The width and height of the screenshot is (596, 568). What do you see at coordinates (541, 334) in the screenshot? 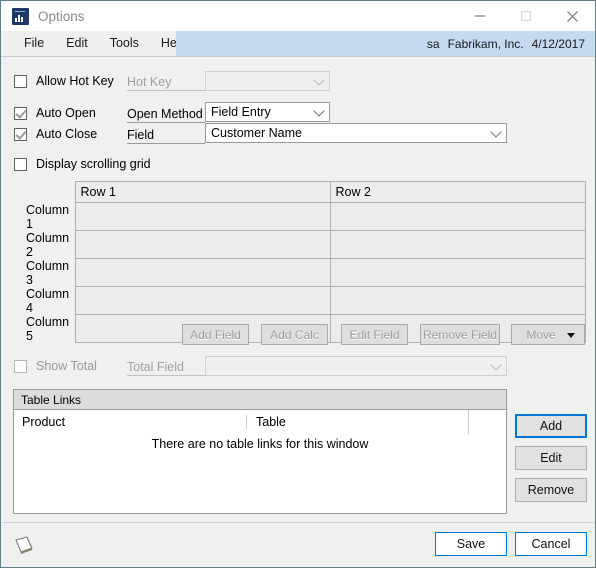
I see `move-label: Move` at bounding box center [541, 334].